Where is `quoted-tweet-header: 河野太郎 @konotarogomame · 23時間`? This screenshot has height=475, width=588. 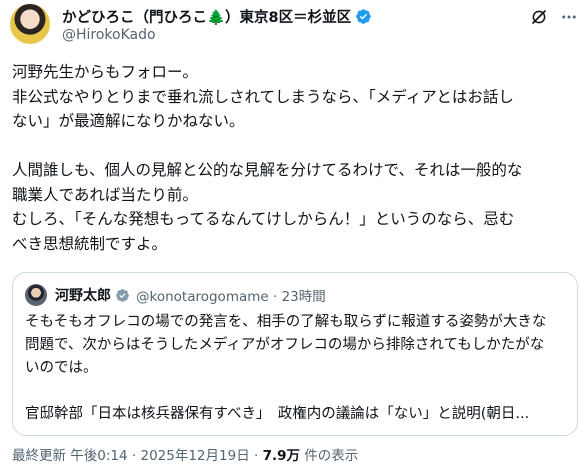 quoted-tweet-header: 河野太郎 @konotarogomame · 23時間 is located at coordinates (175, 295).